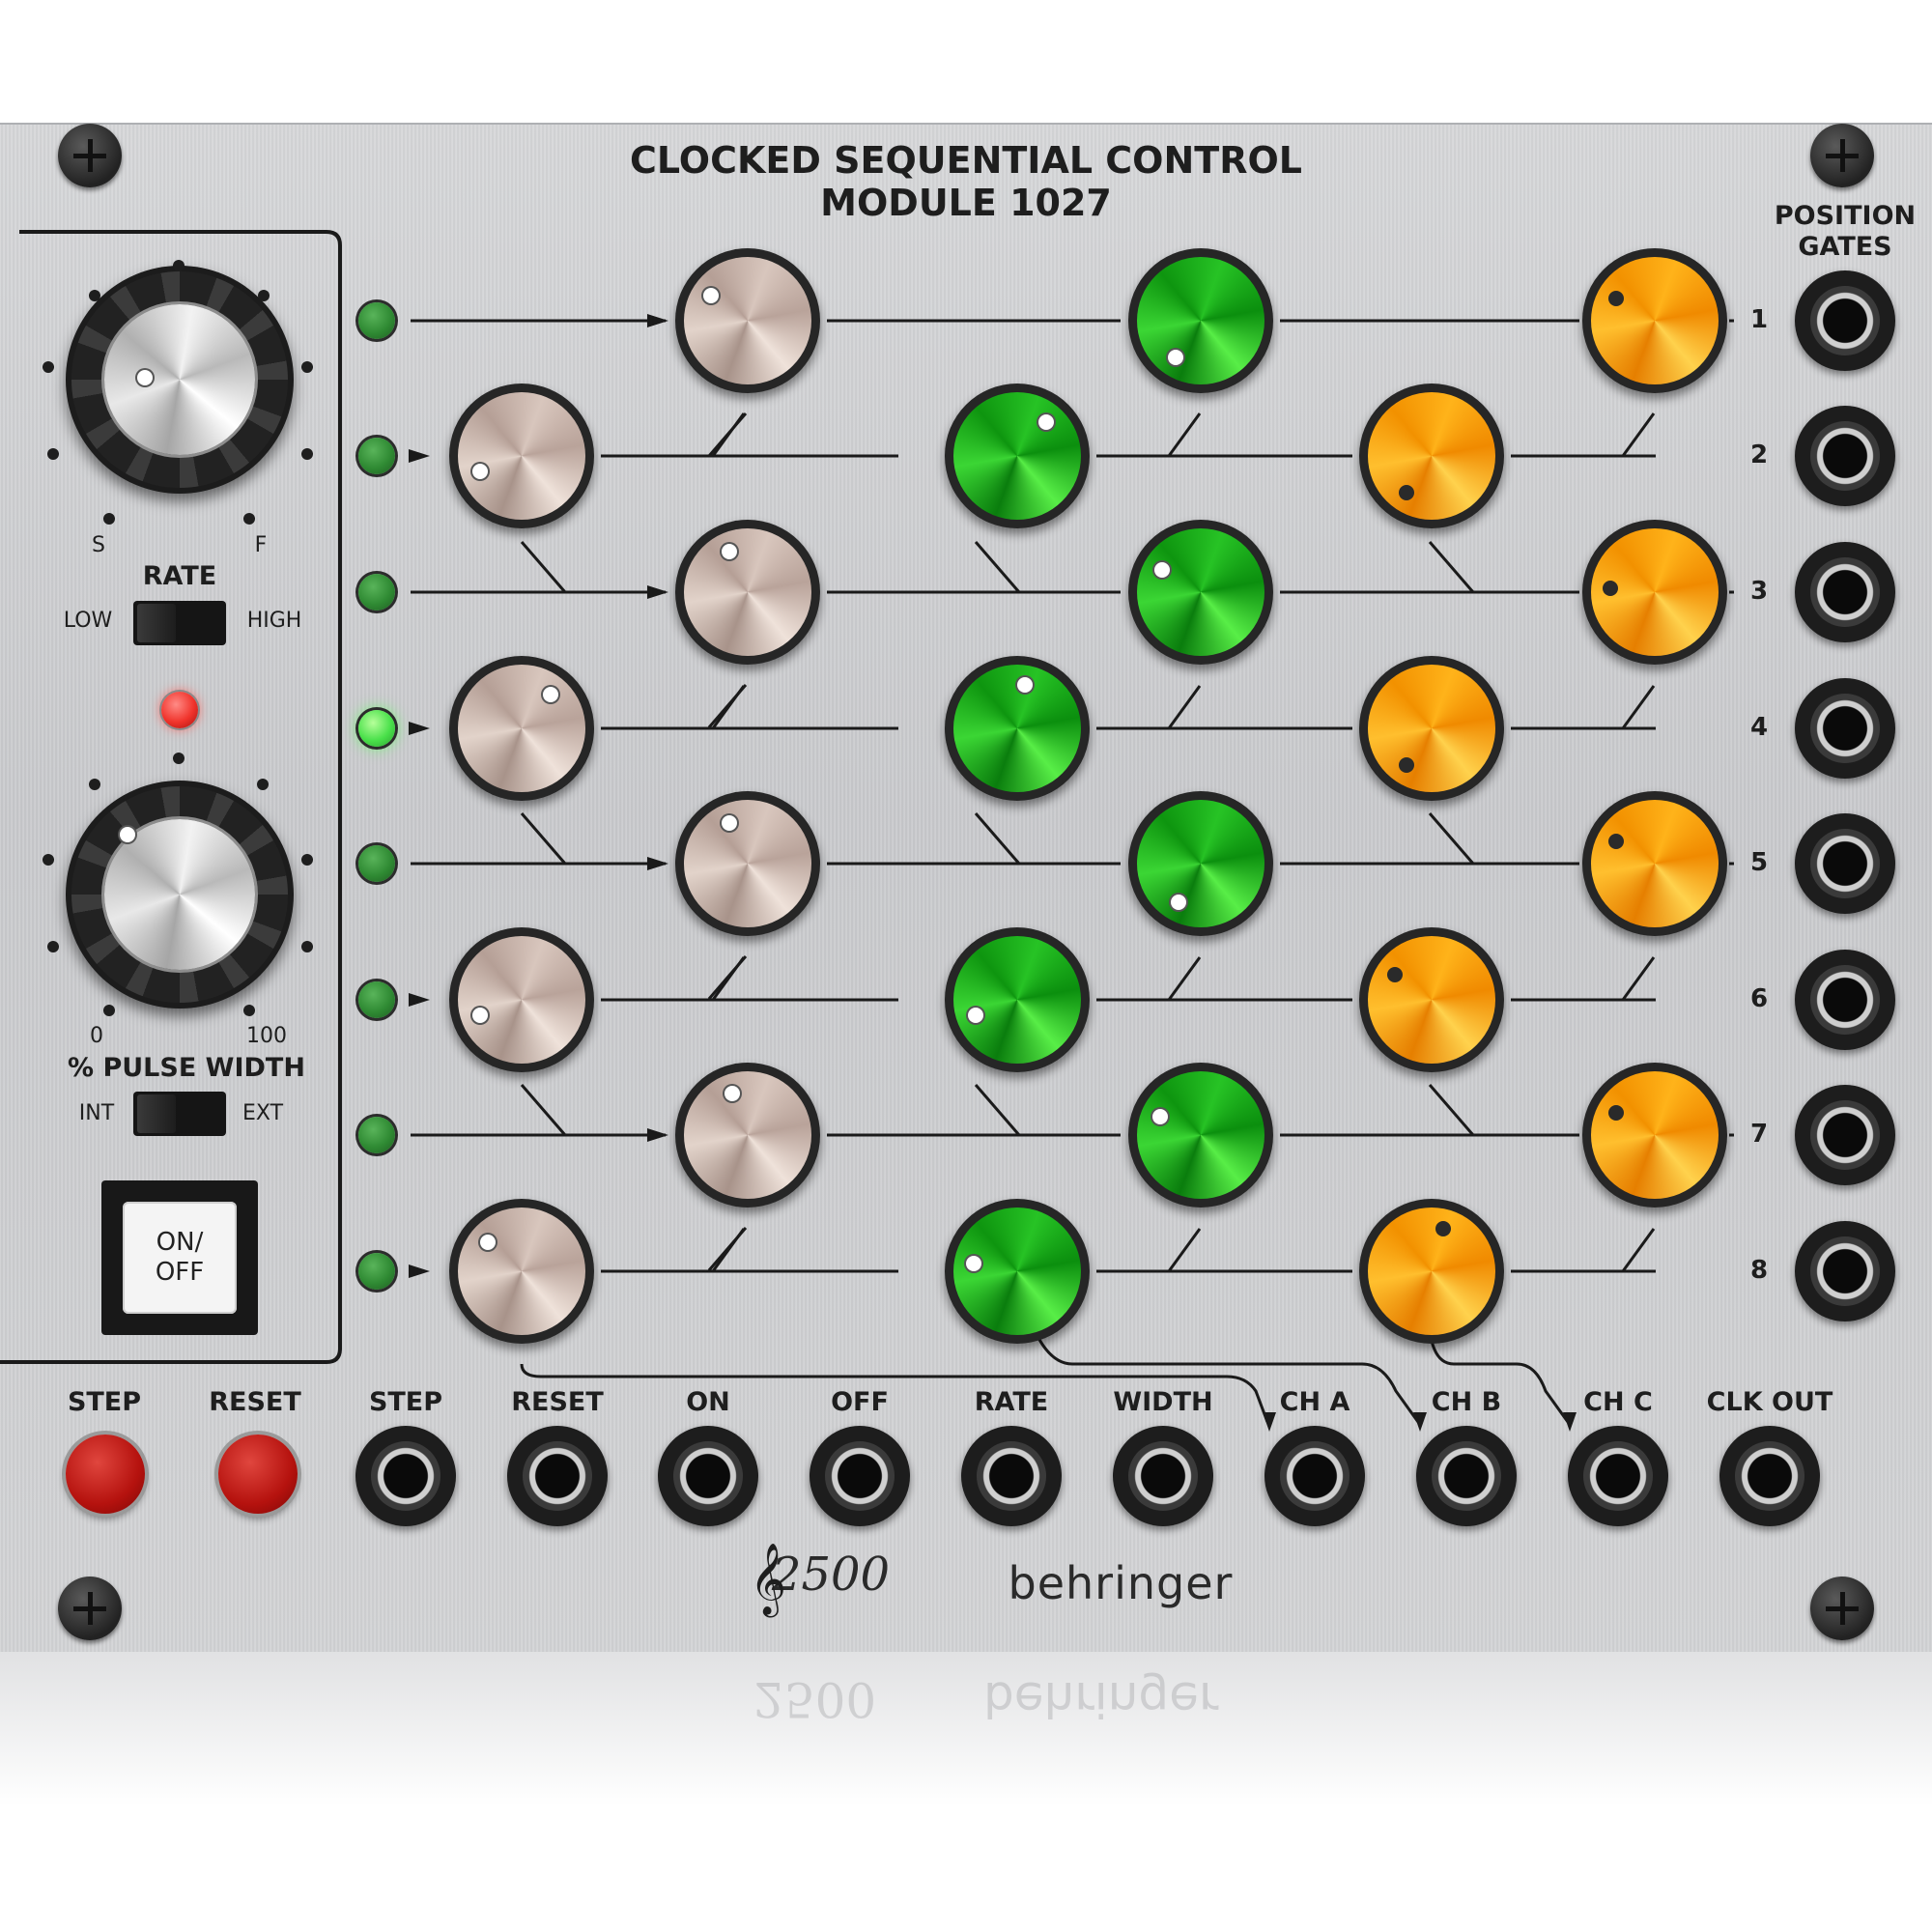  Describe the element at coordinates (96, 1036) in the screenshot. I see `pulse-width-scale-min: 0` at that location.